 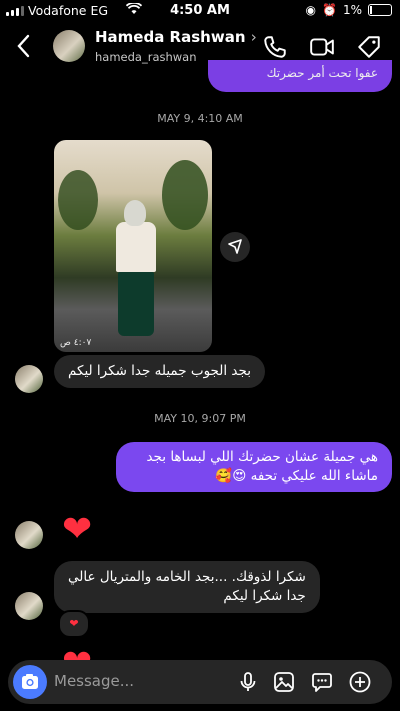 I want to click on phone-icon, so click(x=275, y=47).